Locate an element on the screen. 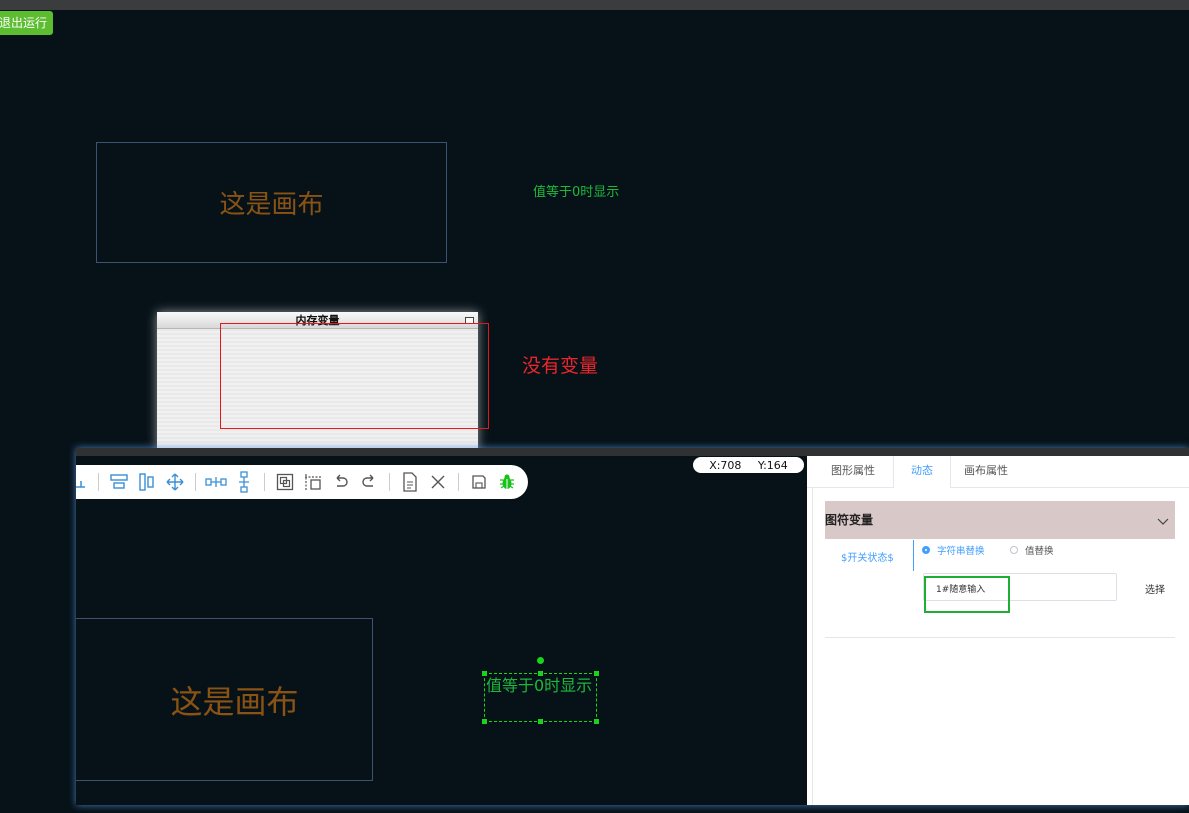 The height and width of the screenshot is (813, 1189). canvas-rectangle-editor: 这是画布 is located at coordinates (224, 699).